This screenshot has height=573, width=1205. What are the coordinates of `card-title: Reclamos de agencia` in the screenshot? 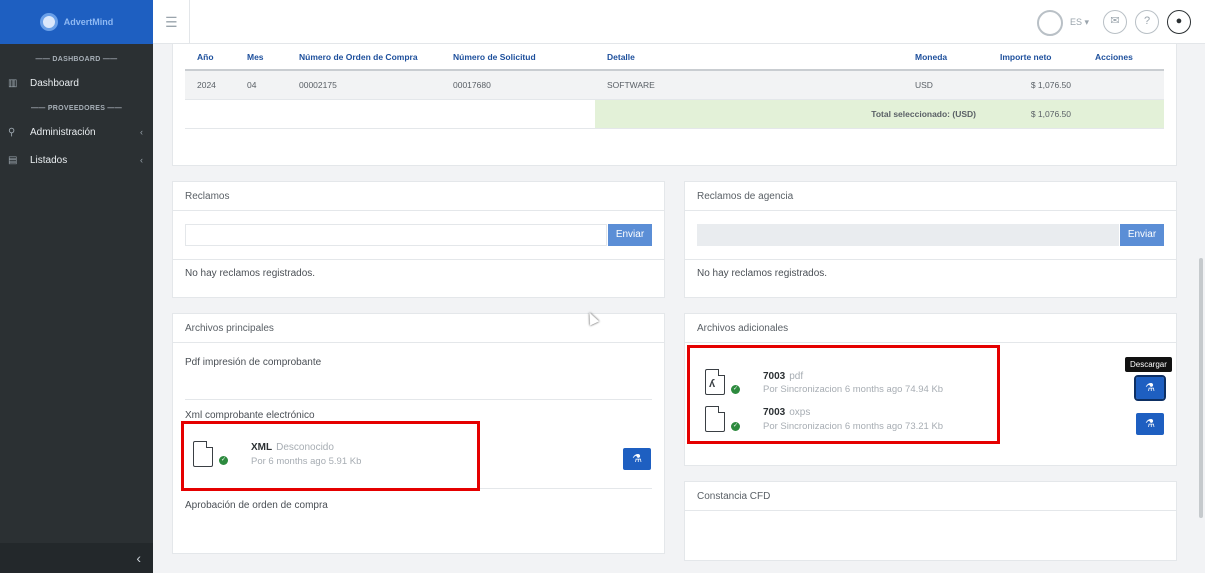 It's located at (930, 196).